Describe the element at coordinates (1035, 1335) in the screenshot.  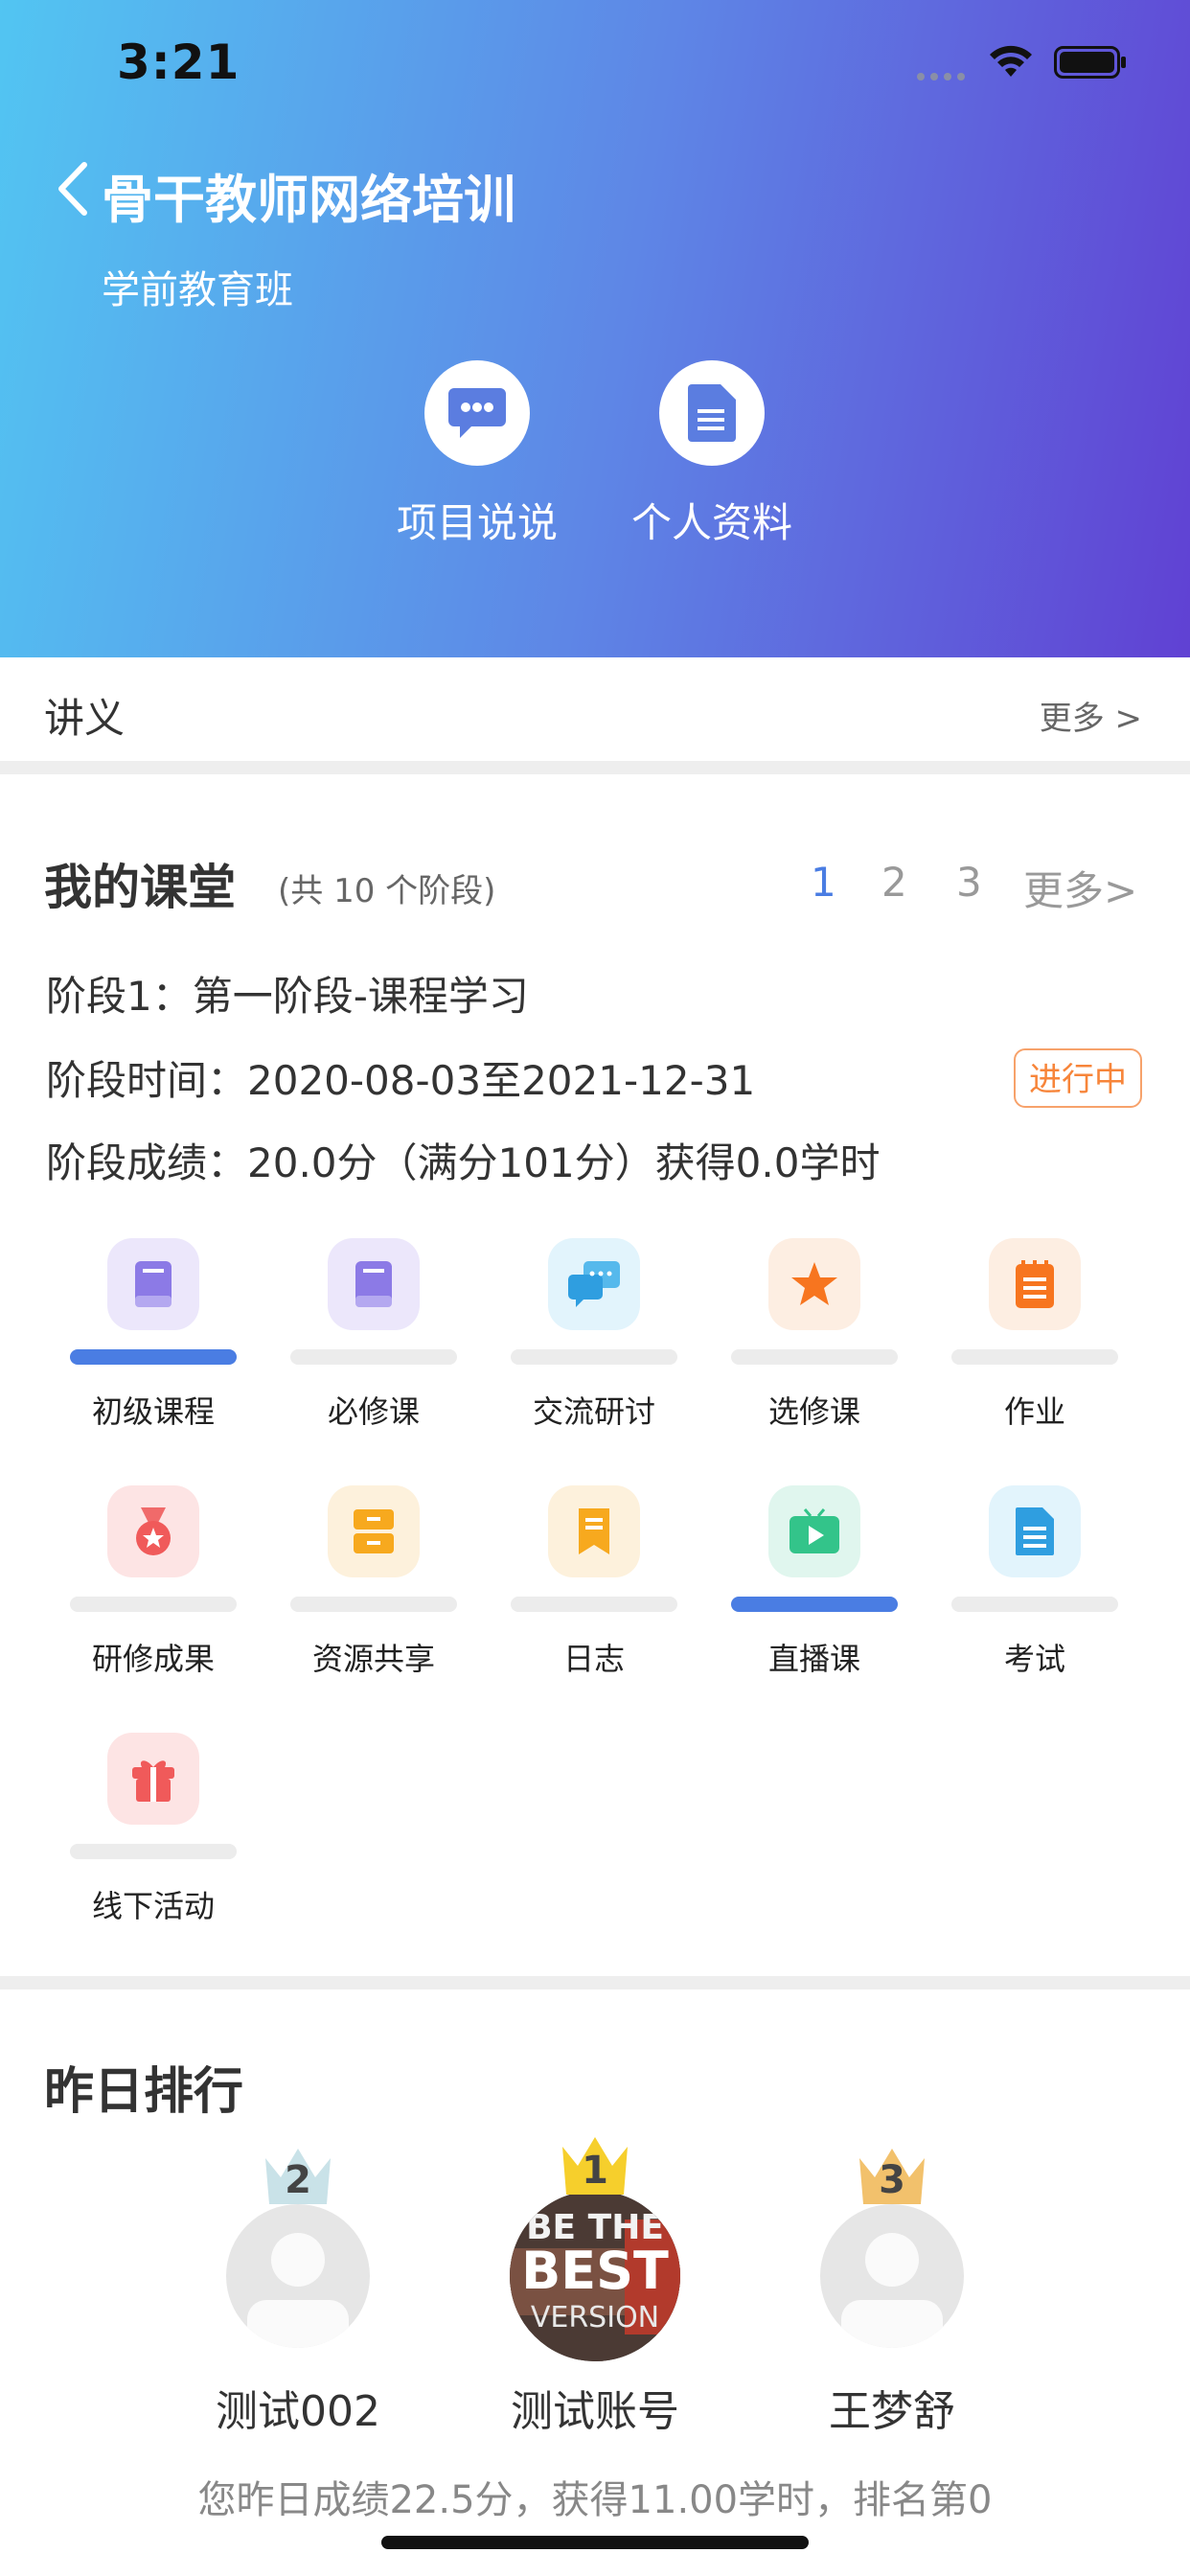
I see `module-homework: 作业` at that location.